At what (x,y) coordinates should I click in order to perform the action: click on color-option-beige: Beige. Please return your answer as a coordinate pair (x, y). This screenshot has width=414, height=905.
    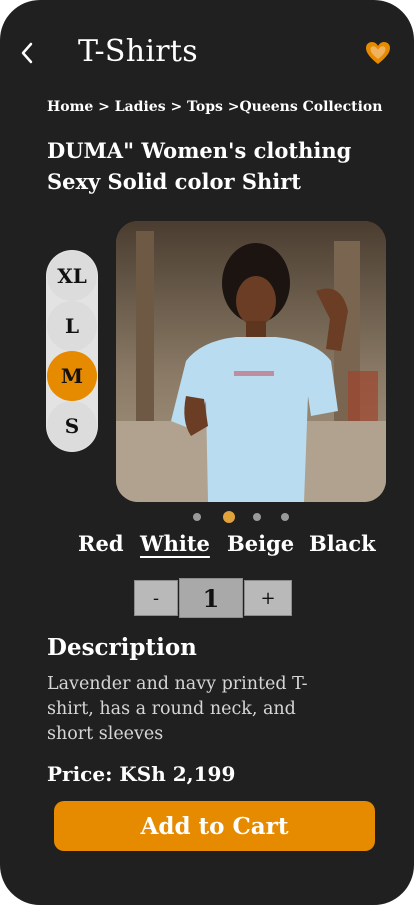
    Looking at the image, I should click on (260, 543).